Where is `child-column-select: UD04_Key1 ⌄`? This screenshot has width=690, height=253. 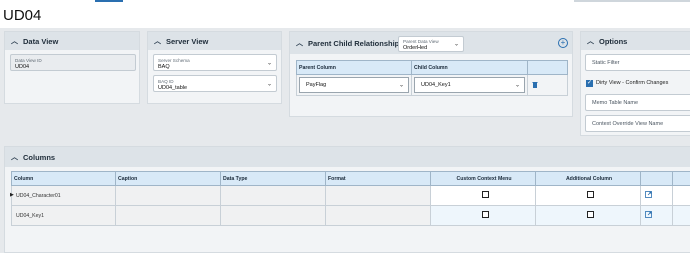
child-column-select: UD04_Key1 ⌄ is located at coordinates (469, 85).